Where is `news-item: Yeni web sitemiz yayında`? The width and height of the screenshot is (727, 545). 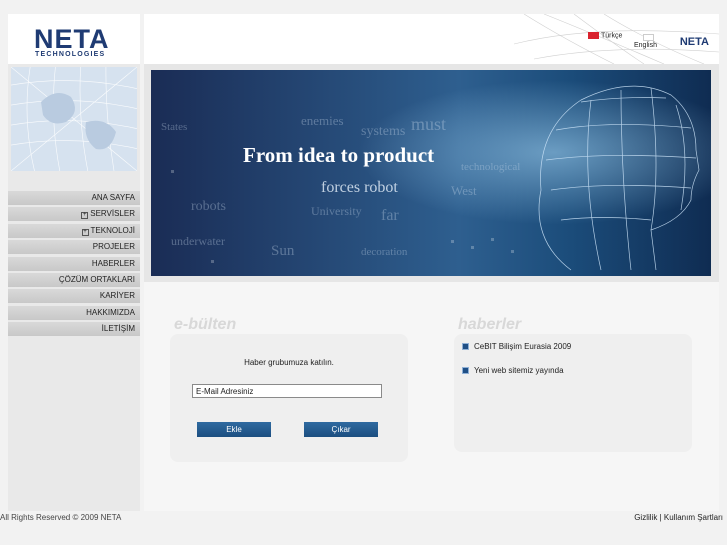
news-item: Yeni web sitemiz yayında is located at coordinates (513, 370).